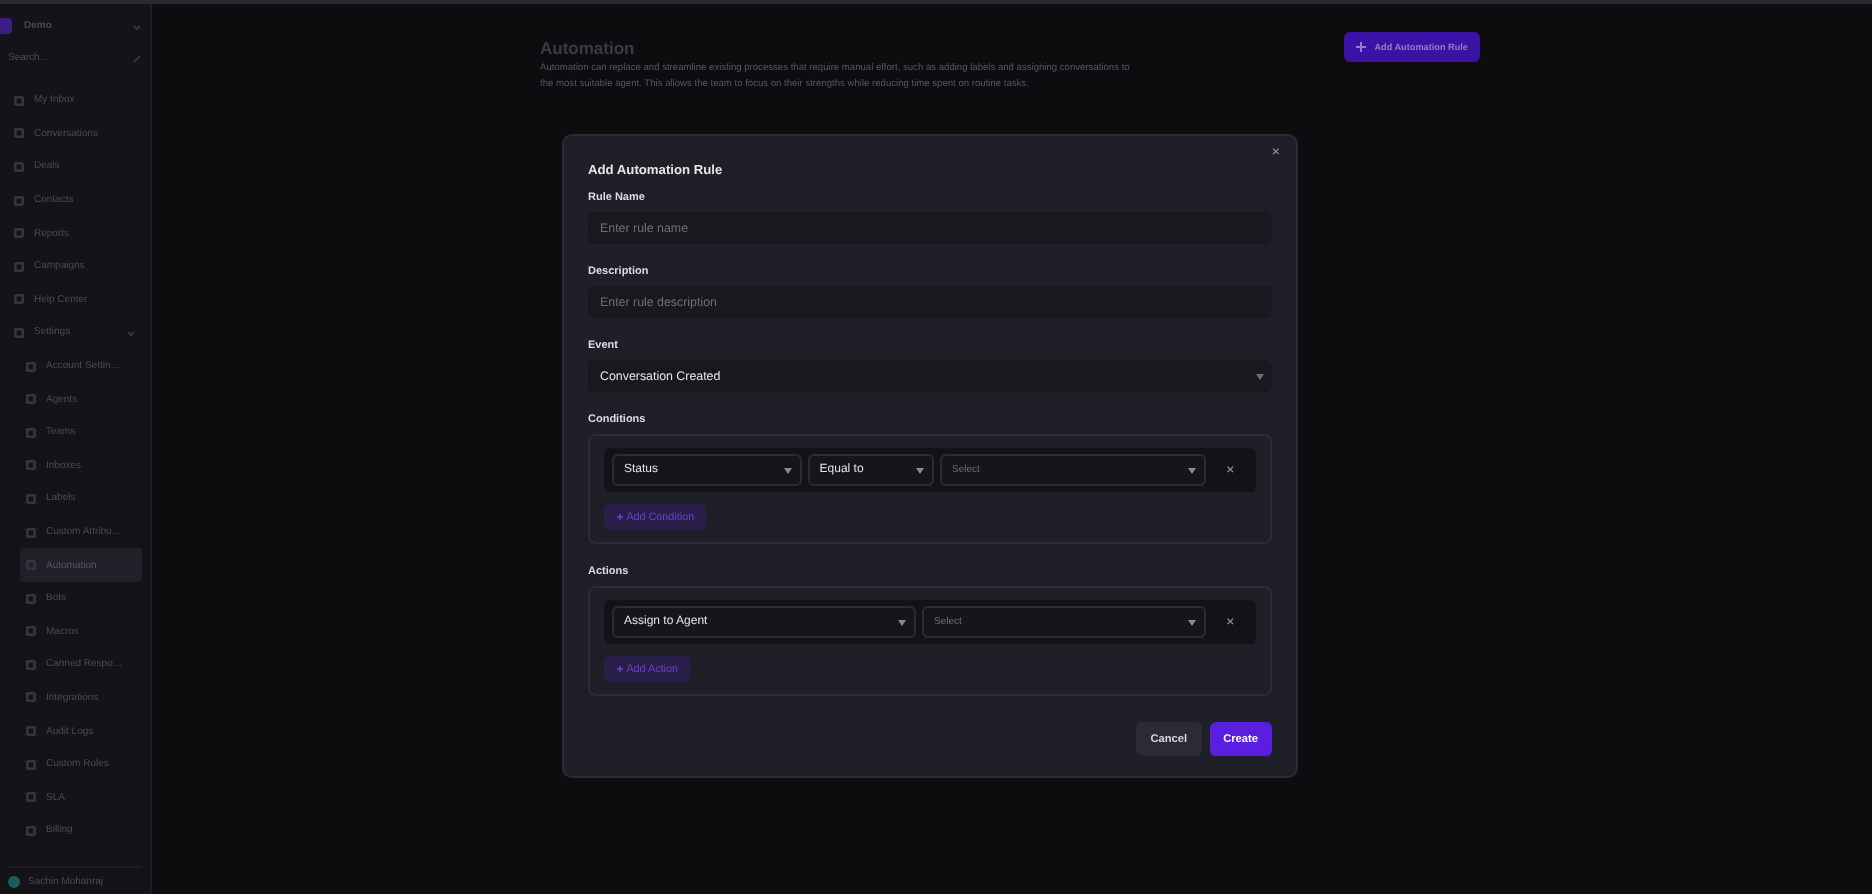 The height and width of the screenshot is (894, 1872). I want to click on workspace-logo, so click(6, 26).